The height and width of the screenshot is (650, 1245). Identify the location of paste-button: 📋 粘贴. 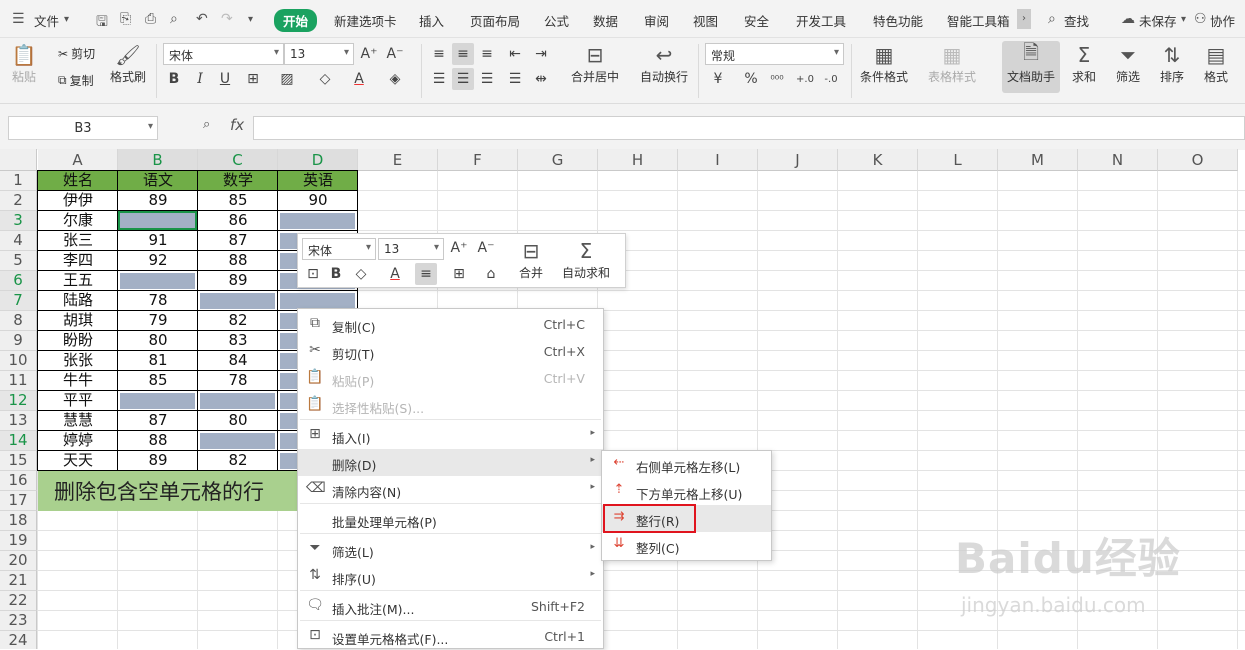
(24, 63).